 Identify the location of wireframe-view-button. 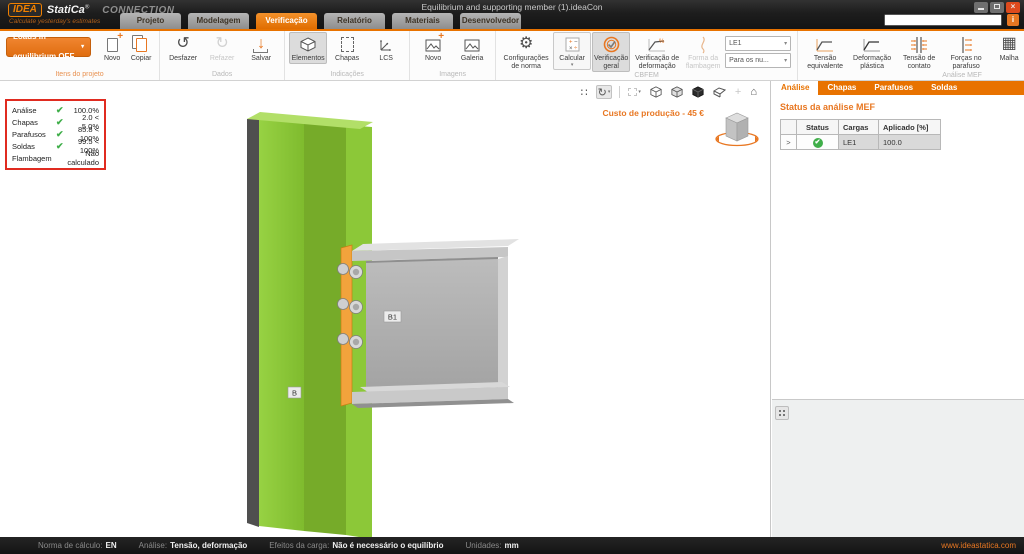
(656, 92).